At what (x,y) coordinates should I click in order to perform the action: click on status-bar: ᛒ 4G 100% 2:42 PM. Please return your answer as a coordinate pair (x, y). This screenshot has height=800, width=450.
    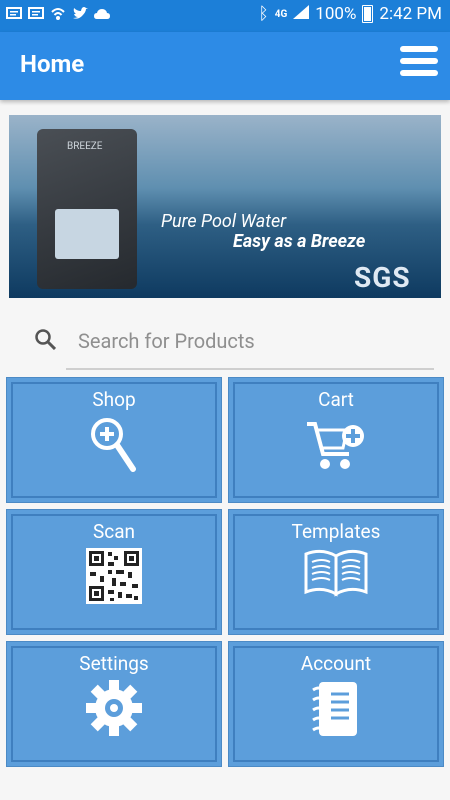
    Looking at the image, I should click on (225, 16).